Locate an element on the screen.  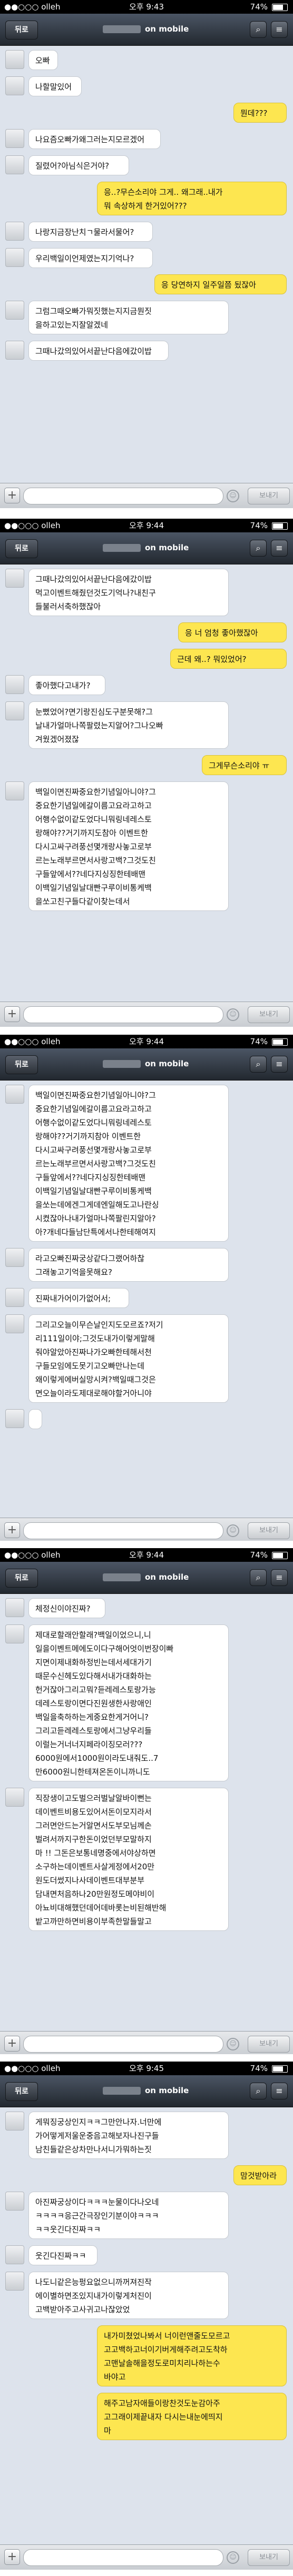
battery-percent: 74% is located at coordinates (259, 7).